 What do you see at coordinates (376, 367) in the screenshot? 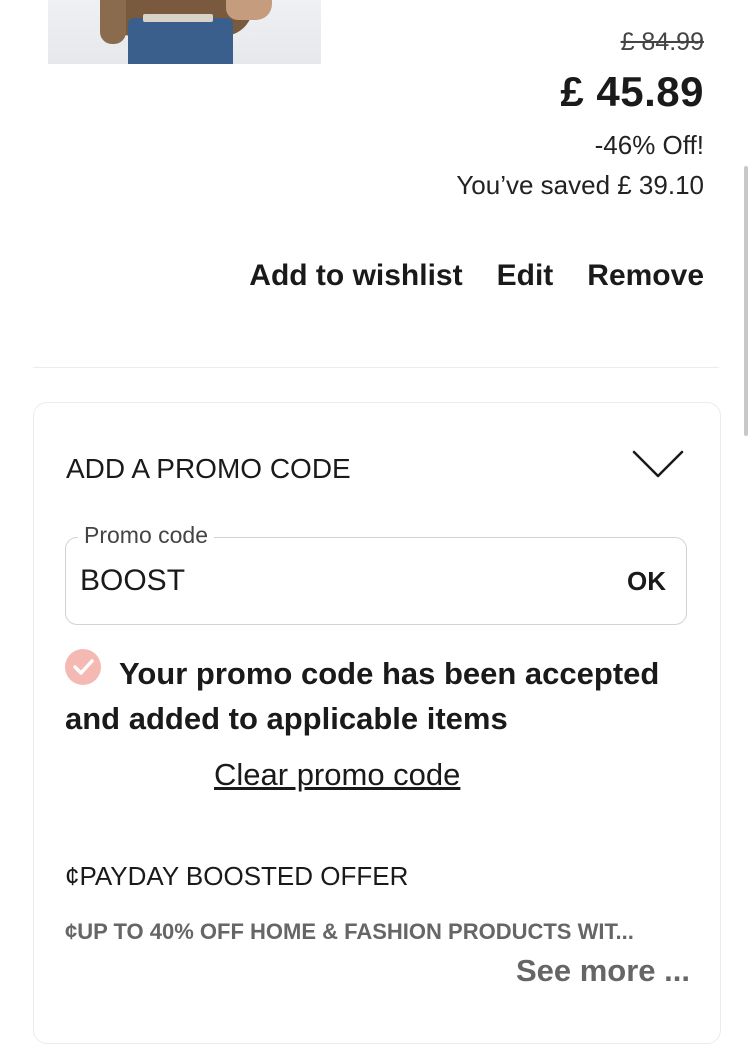
I see `divider` at bounding box center [376, 367].